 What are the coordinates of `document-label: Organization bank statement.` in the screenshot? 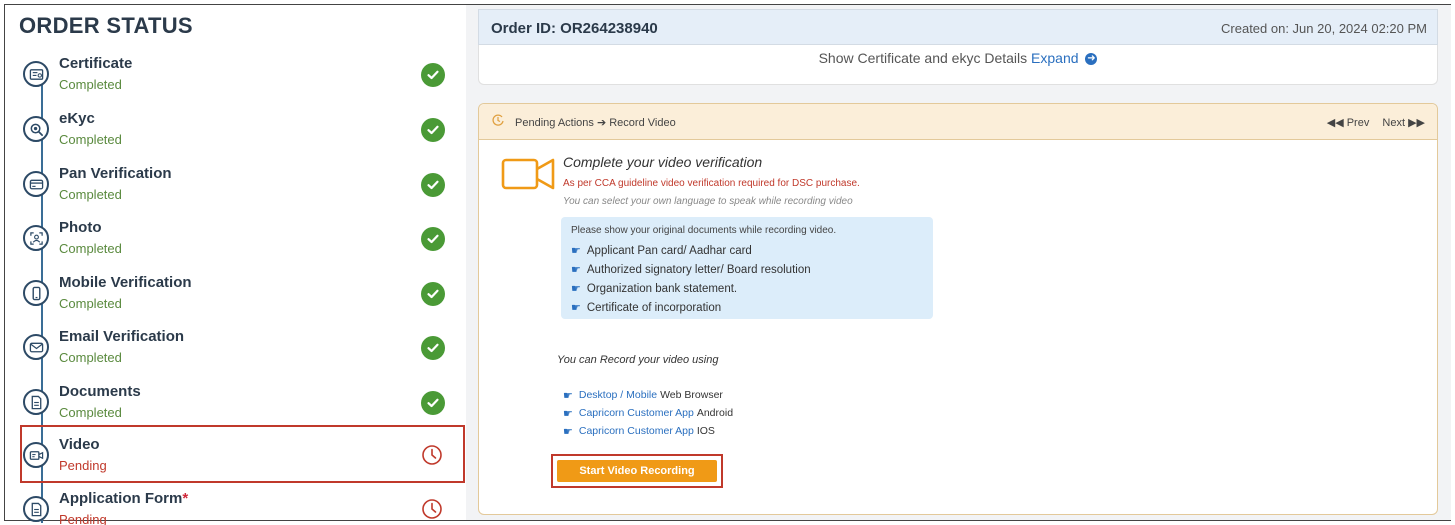 It's located at (662, 288).